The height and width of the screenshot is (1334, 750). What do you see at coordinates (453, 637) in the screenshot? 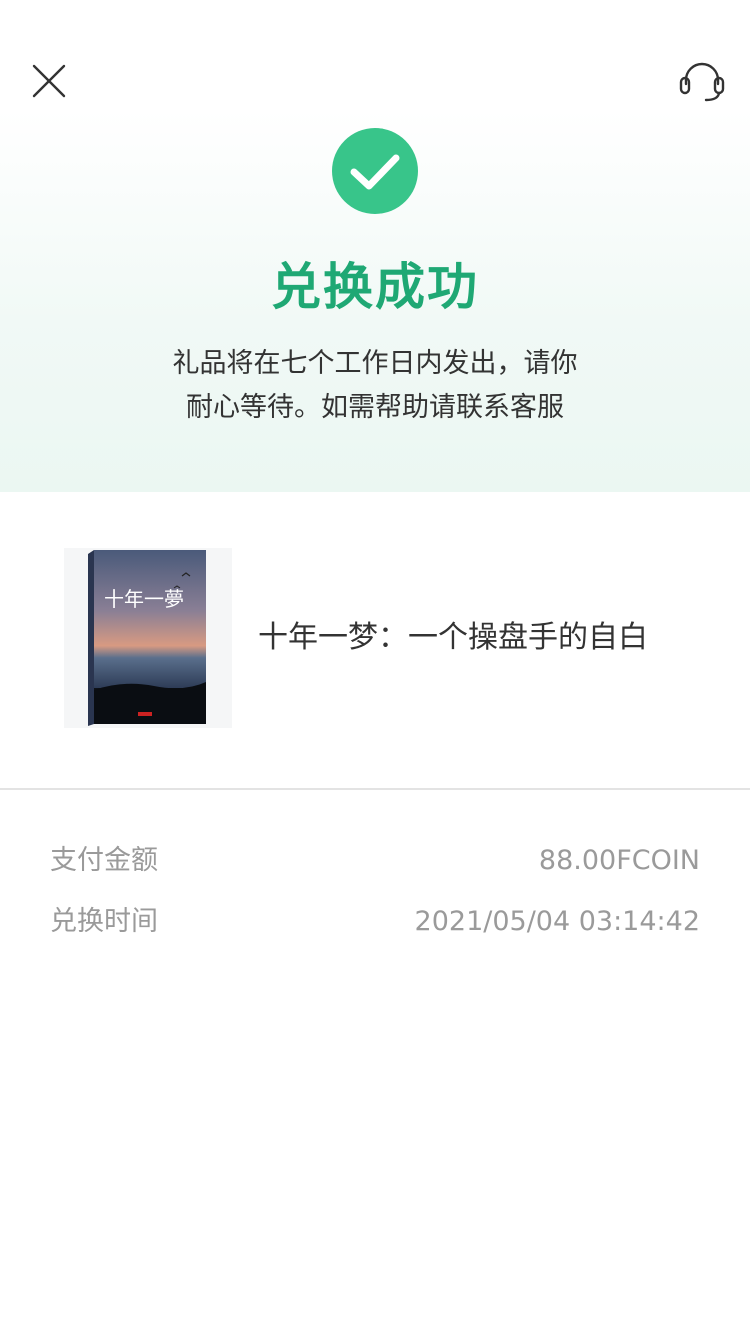
I see `product-name: 十年一梦：一个操盘手的自白` at bounding box center [453, 637].